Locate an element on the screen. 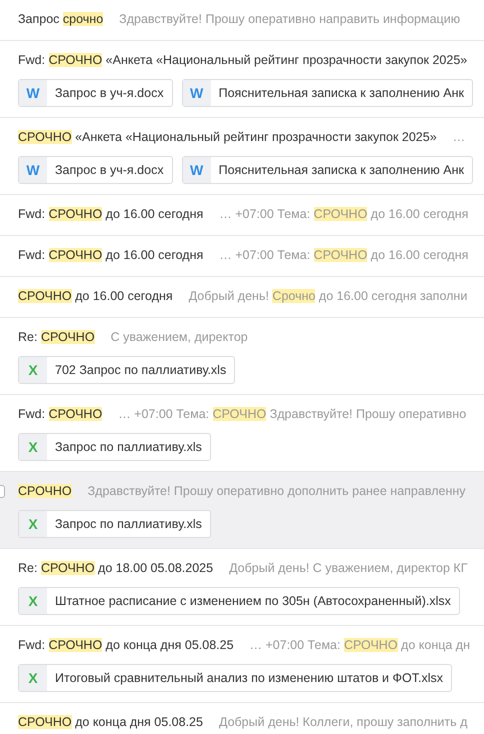  attachment-name: 702 Запрос по паллиативу.xls is located at coordinates (141, 370).